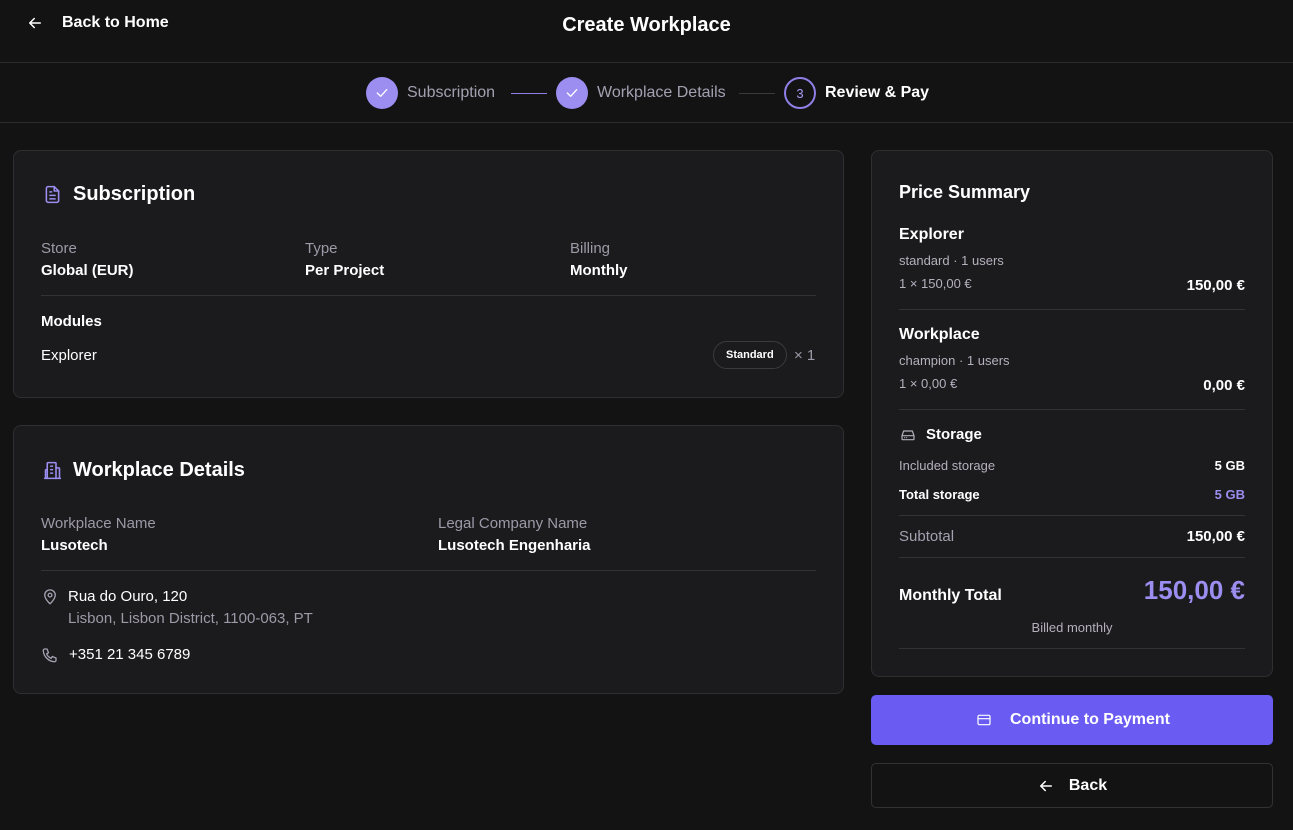 The image size is (1293, 830). What do you see at coordinates (134, 194) in the screenshot?
I see `subscription-title-text: Subscription` at bounding box center [134, 194].